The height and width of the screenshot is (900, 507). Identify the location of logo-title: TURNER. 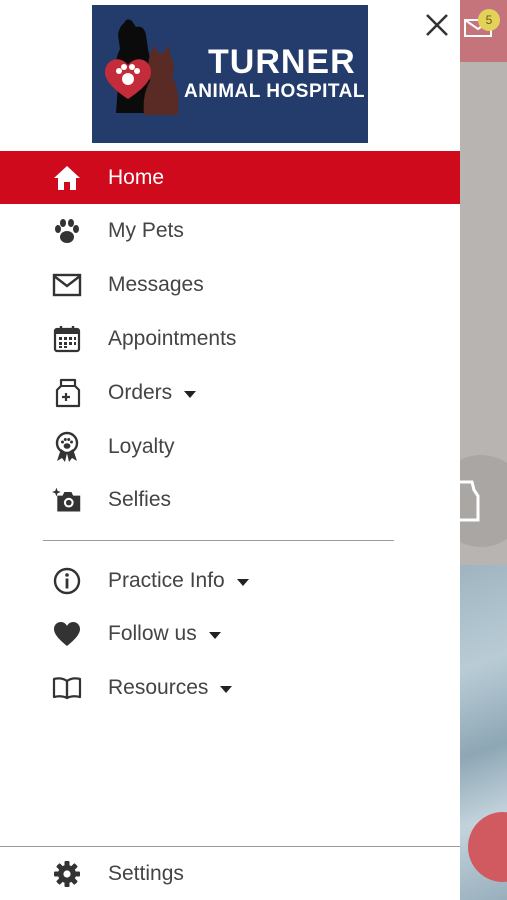
(282, 62).